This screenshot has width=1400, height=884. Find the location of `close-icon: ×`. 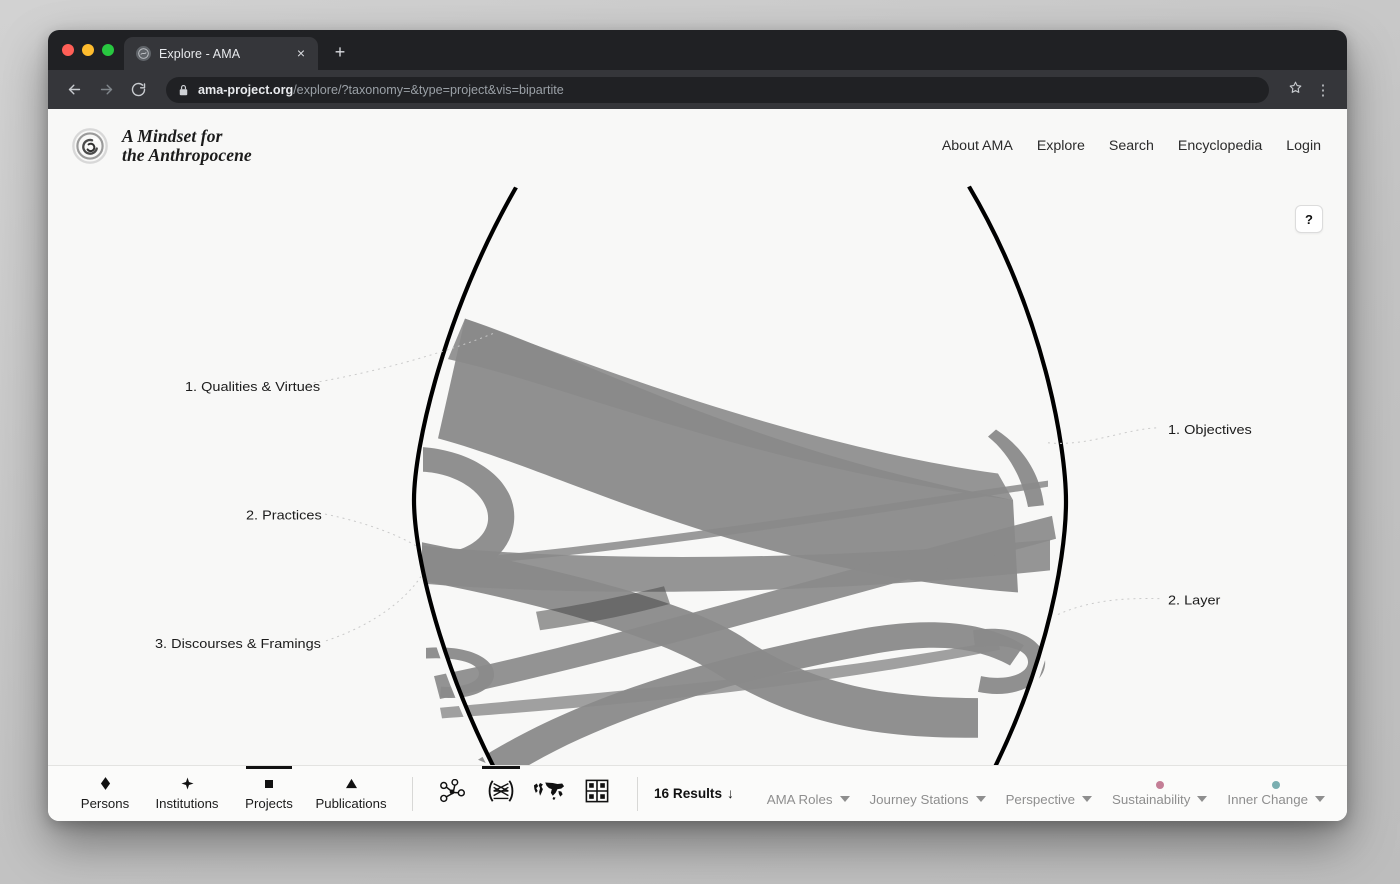

close-icon: × is located at coordinates (301, 54).